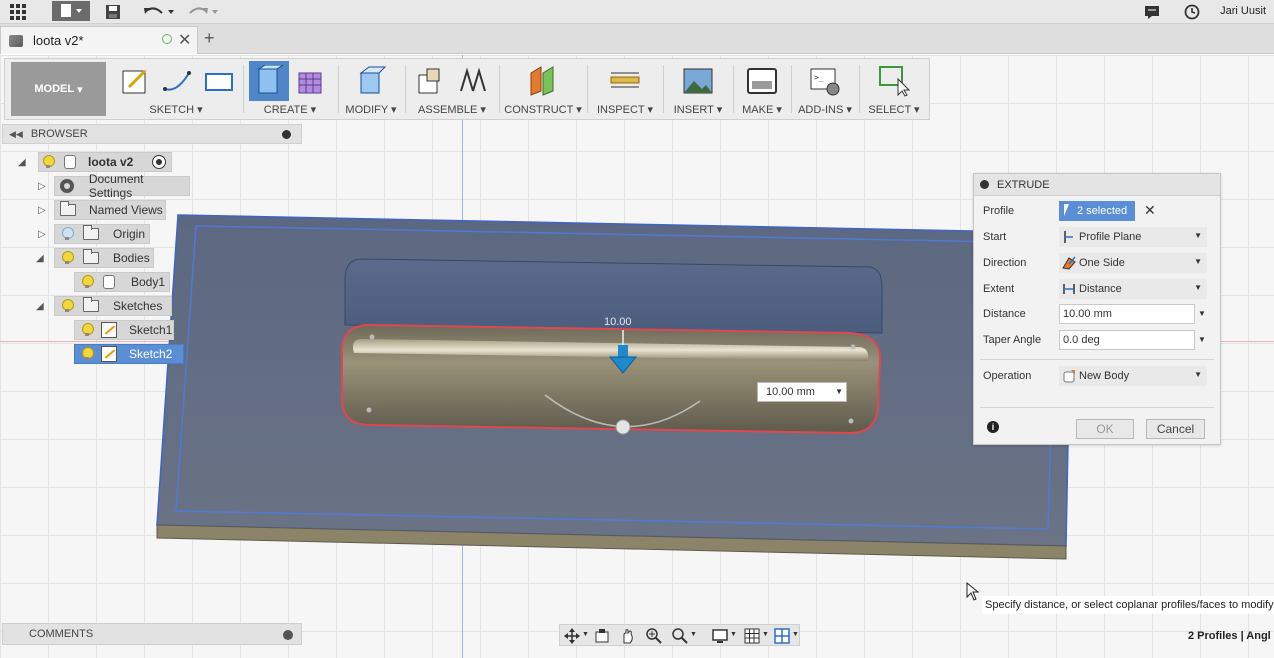 The width and height of the screenshot is (1274, 658). I want to click on new-tab-plus-icon: +, so click(209, 38).